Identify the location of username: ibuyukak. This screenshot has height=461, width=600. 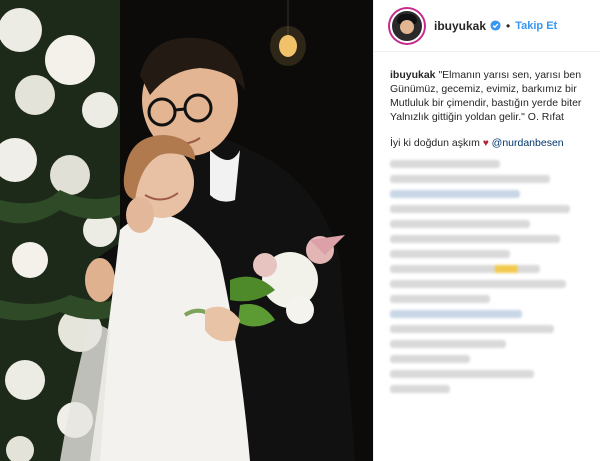
(460, 26).